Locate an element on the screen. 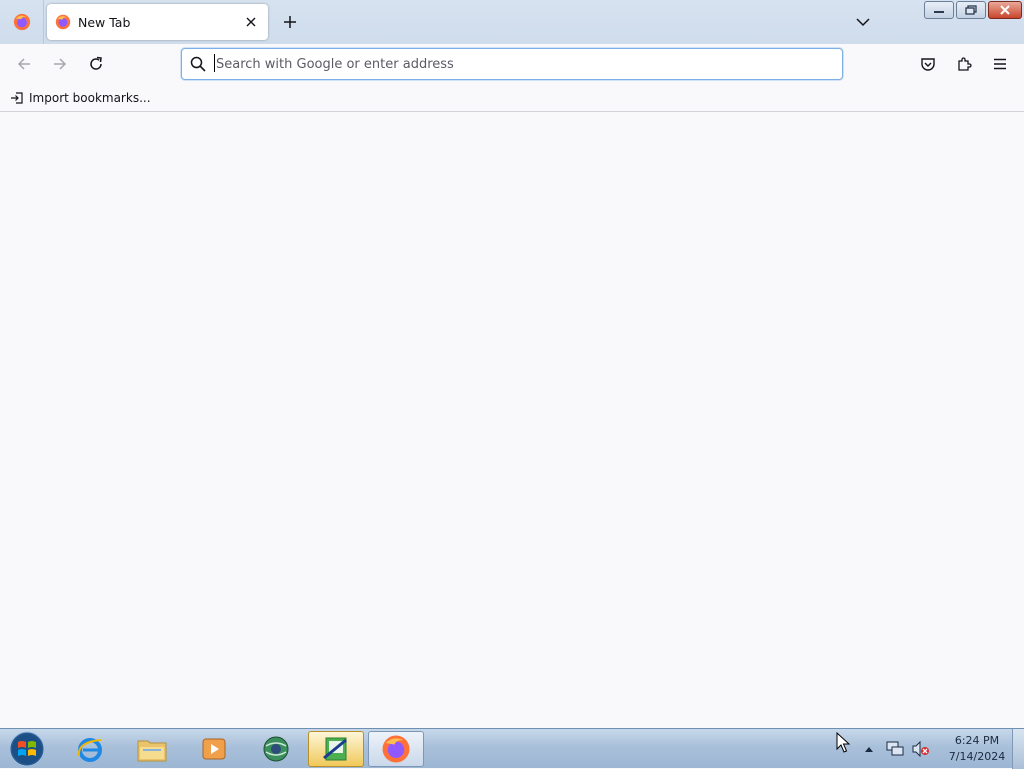  show-hidden-icons-button is located at coordinates (869, 749).